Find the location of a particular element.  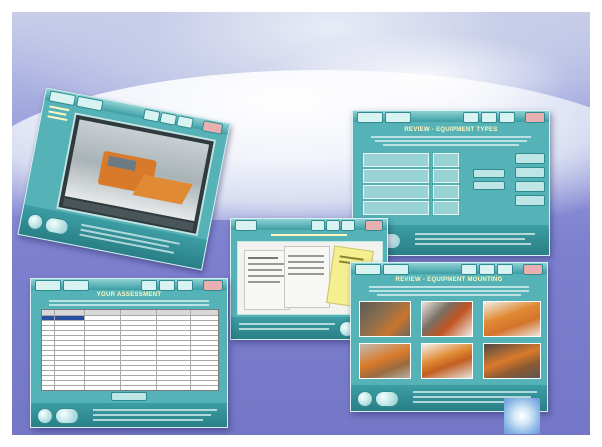

assessment-topbar is located at coordinates (129, 285).